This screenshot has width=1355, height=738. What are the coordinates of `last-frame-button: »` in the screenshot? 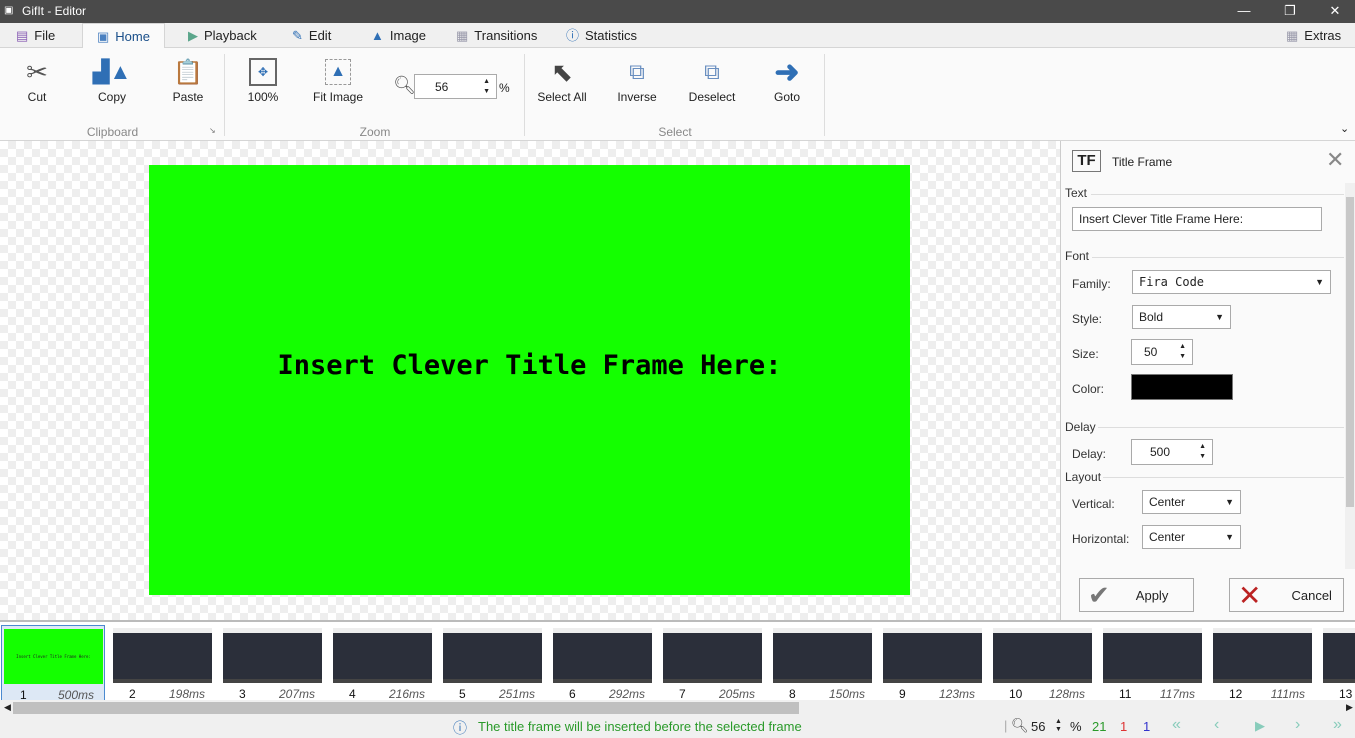 It's located at (1337, 725).